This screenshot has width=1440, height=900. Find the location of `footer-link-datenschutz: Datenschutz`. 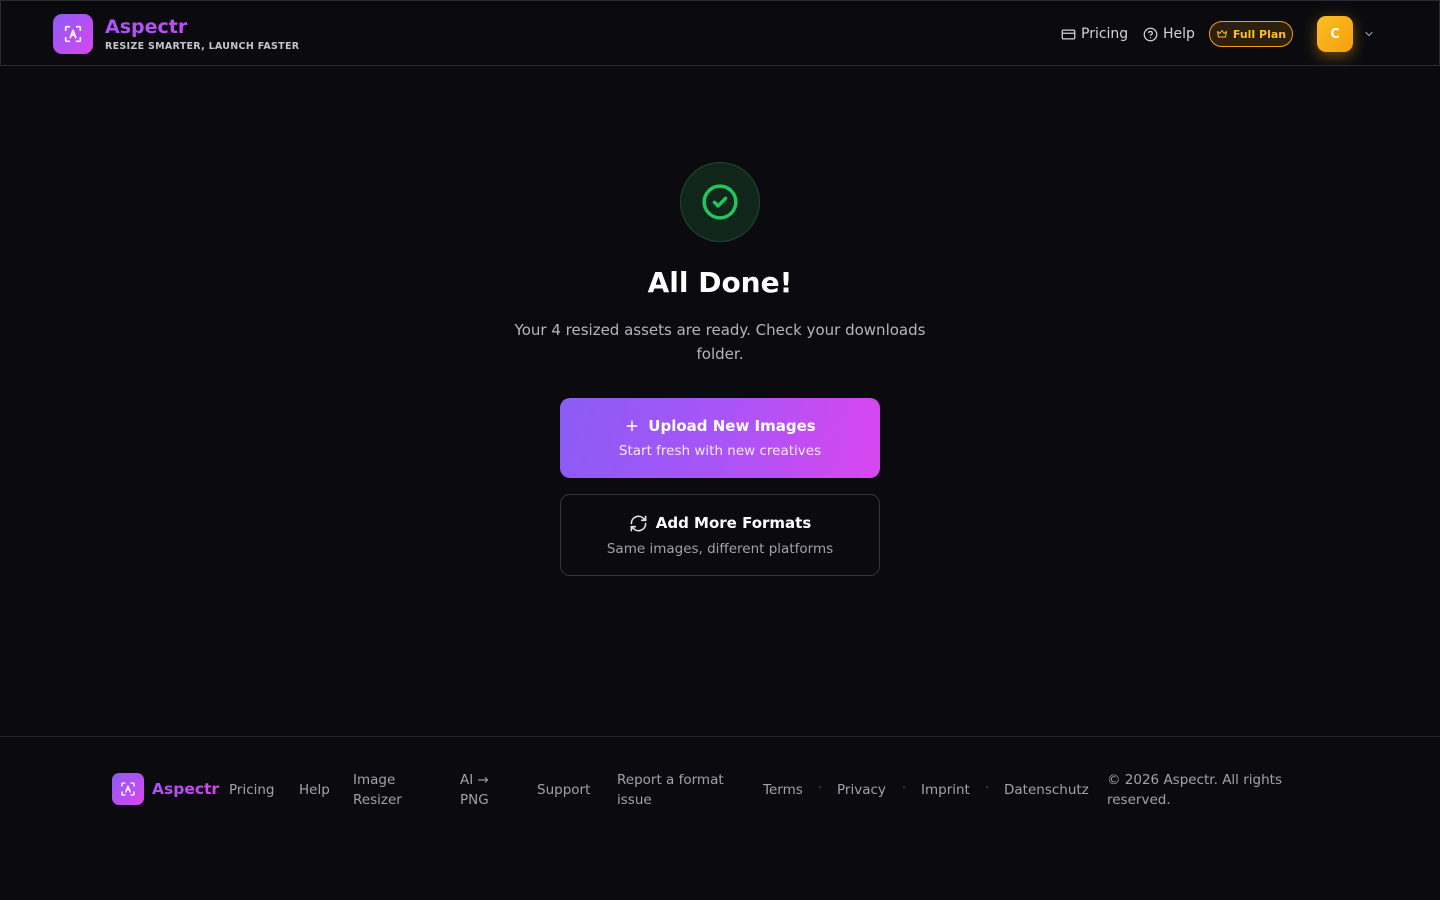

footer-link-datenschutz: Datenschutz is located at coordinates (1046, 790).